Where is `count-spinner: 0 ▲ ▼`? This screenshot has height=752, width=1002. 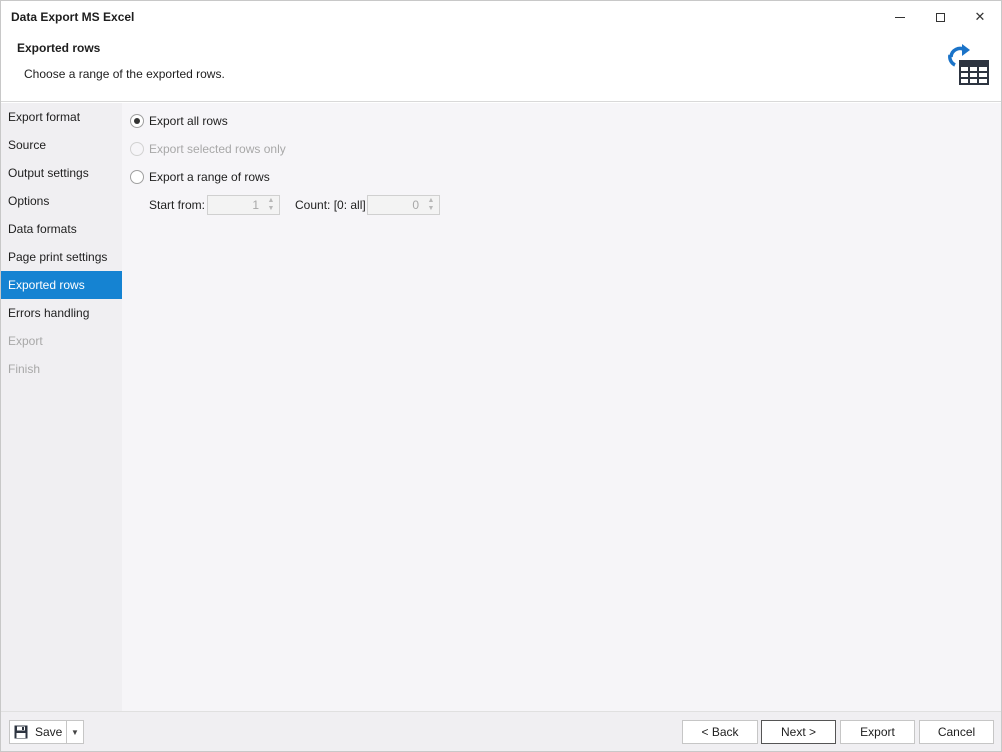
count-spinner: 0 ▲ ▼ is located at coordinates (403, 205).